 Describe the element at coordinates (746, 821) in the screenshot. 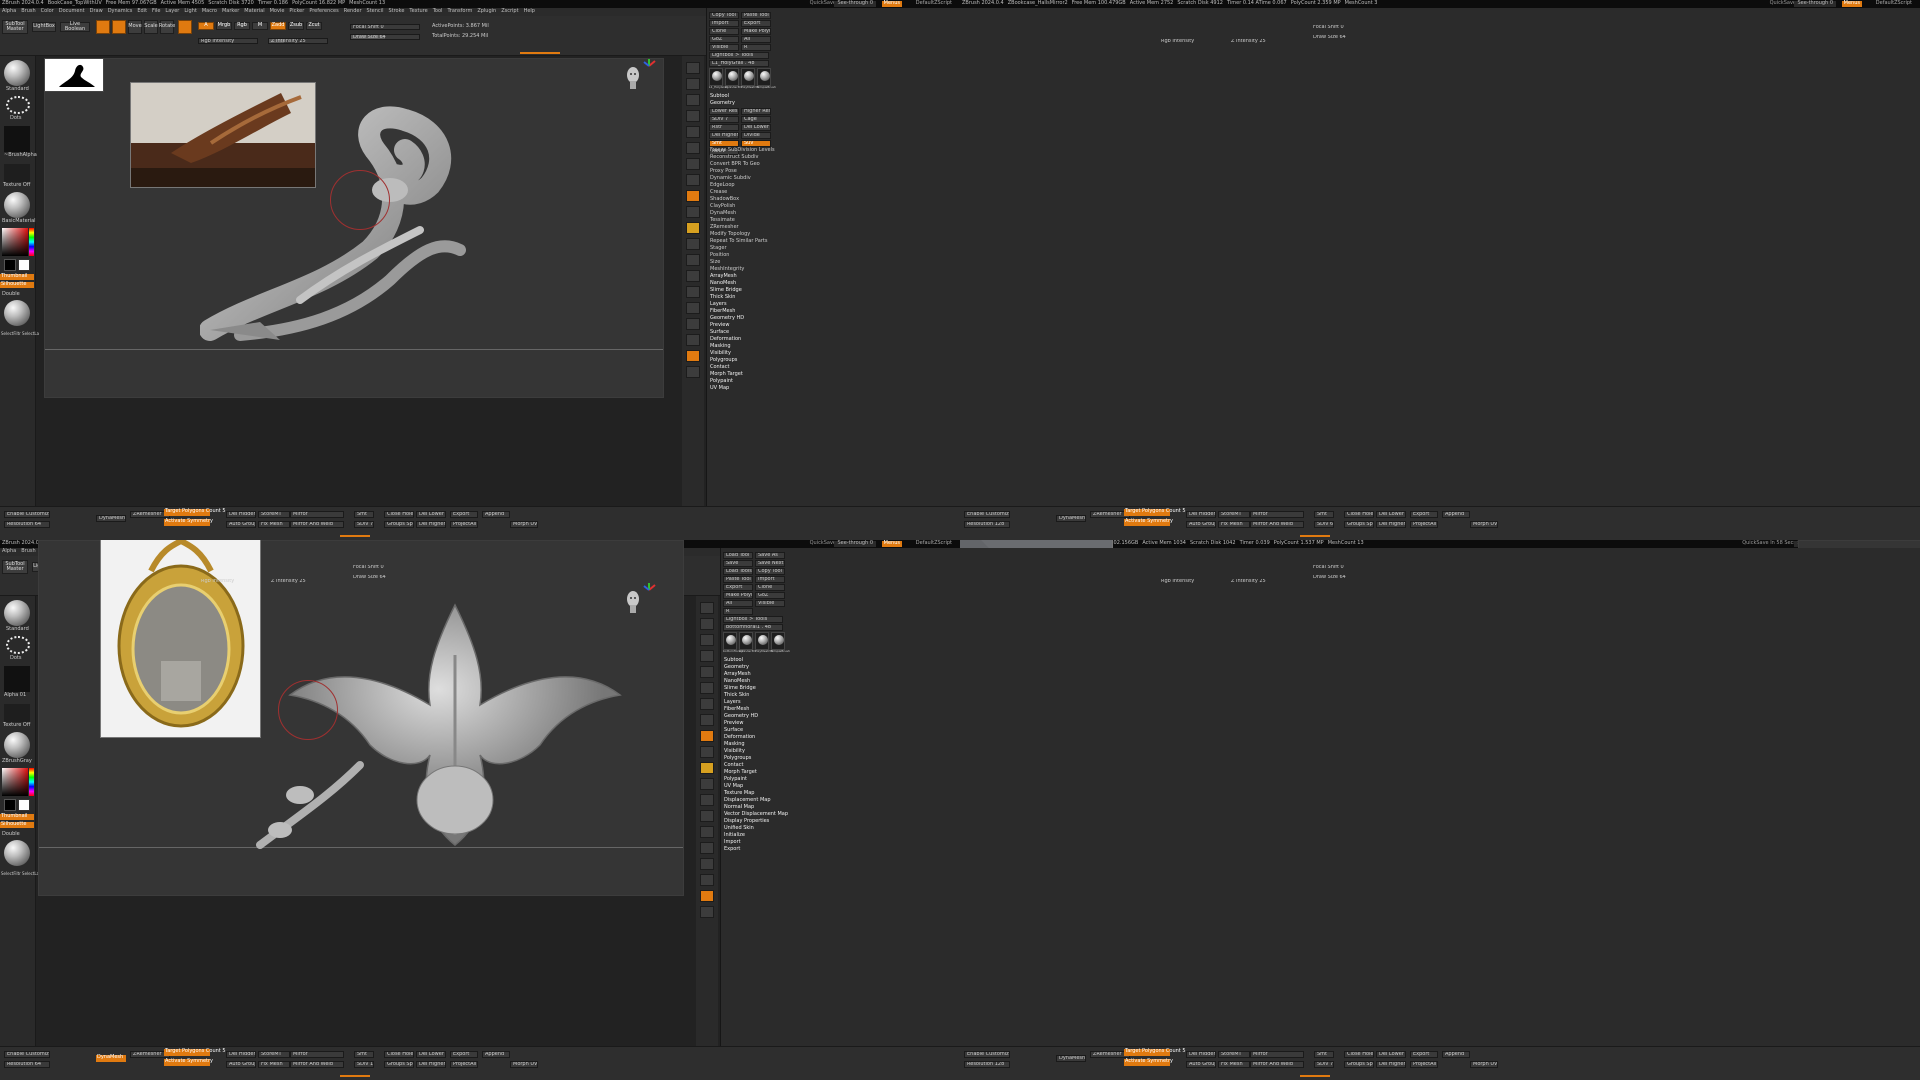

I see `tool-menu-item-40: Display Properties` at that location.